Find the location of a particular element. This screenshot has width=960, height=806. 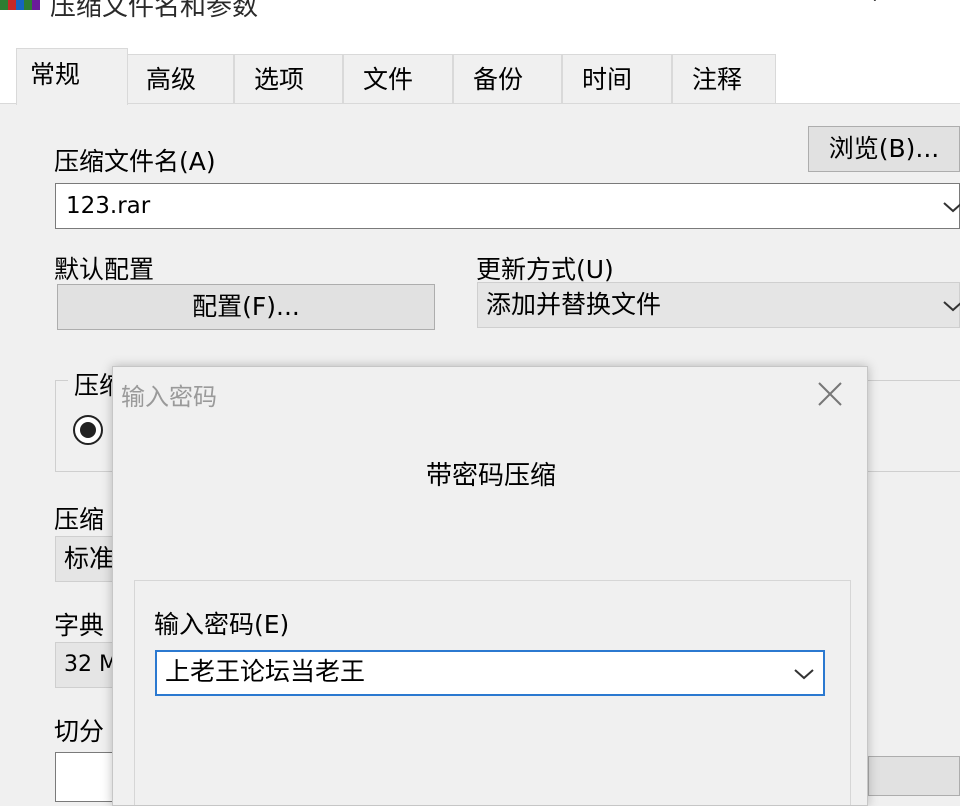

tab-backup: 备份 is located at coordinates (507, 78).